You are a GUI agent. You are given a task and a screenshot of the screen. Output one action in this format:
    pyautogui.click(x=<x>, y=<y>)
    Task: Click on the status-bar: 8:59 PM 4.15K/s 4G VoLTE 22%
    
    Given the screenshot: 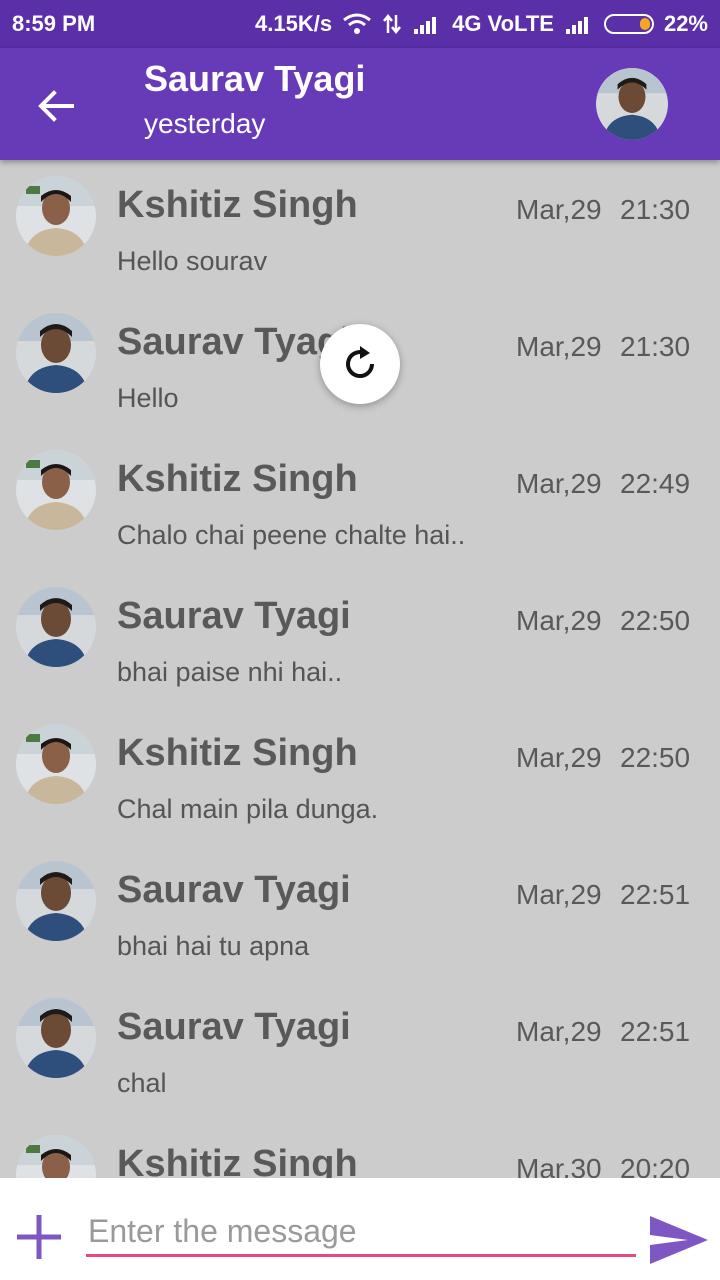 What is the action you would take?
    pyautogui.click(x=360, y=24)
    